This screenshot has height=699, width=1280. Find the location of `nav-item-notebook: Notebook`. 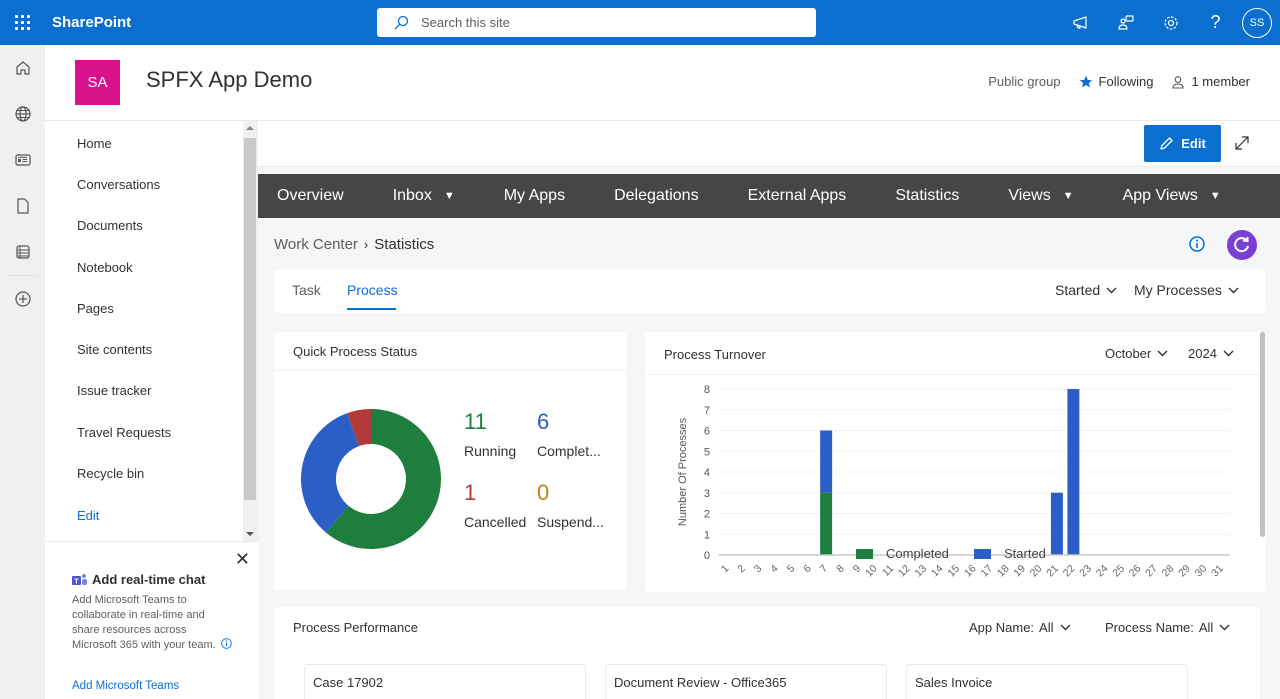

nav-item-notebook: Notebook is located at coordinates (105, 267).